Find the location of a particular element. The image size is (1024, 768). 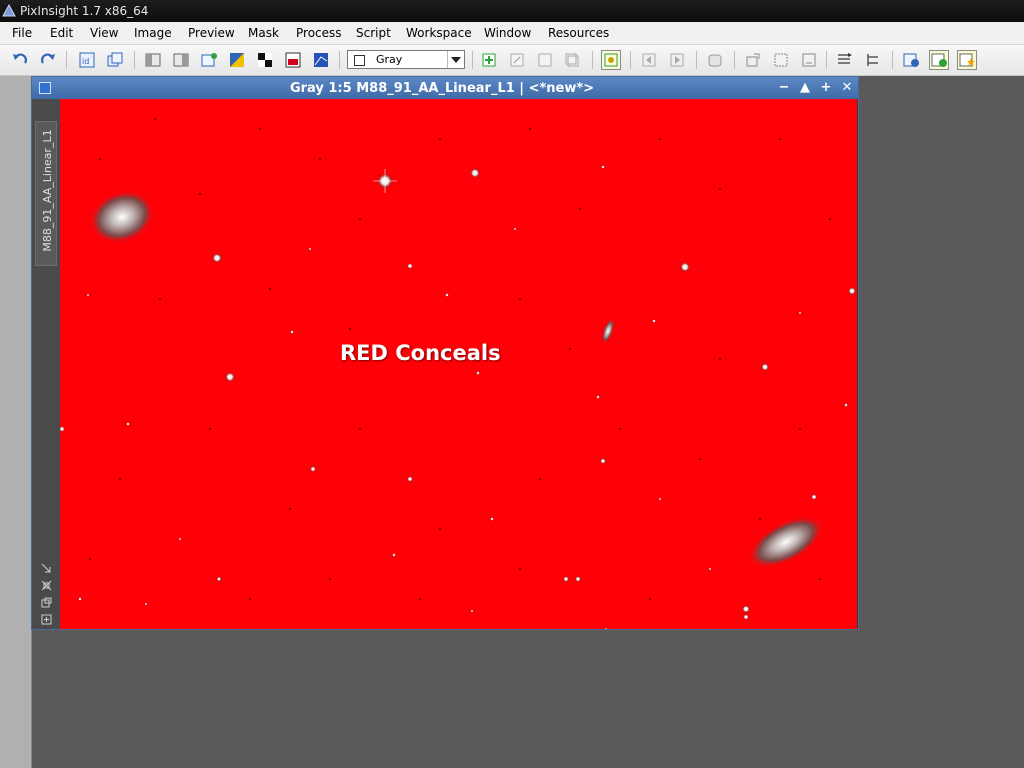

zoom-out-icon is located at coordinates (781, 60).